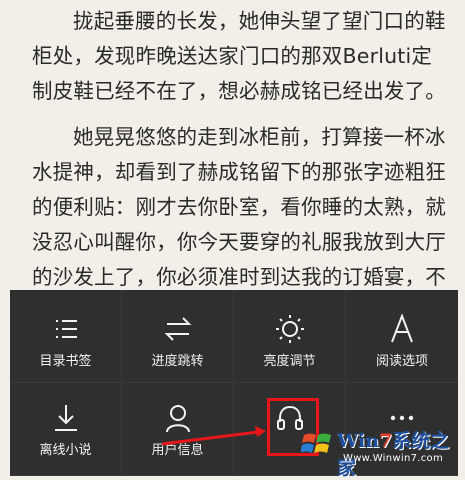 The width and height of the screenshot is (465, 480). I want to click on more-icon, so click(402, 418).